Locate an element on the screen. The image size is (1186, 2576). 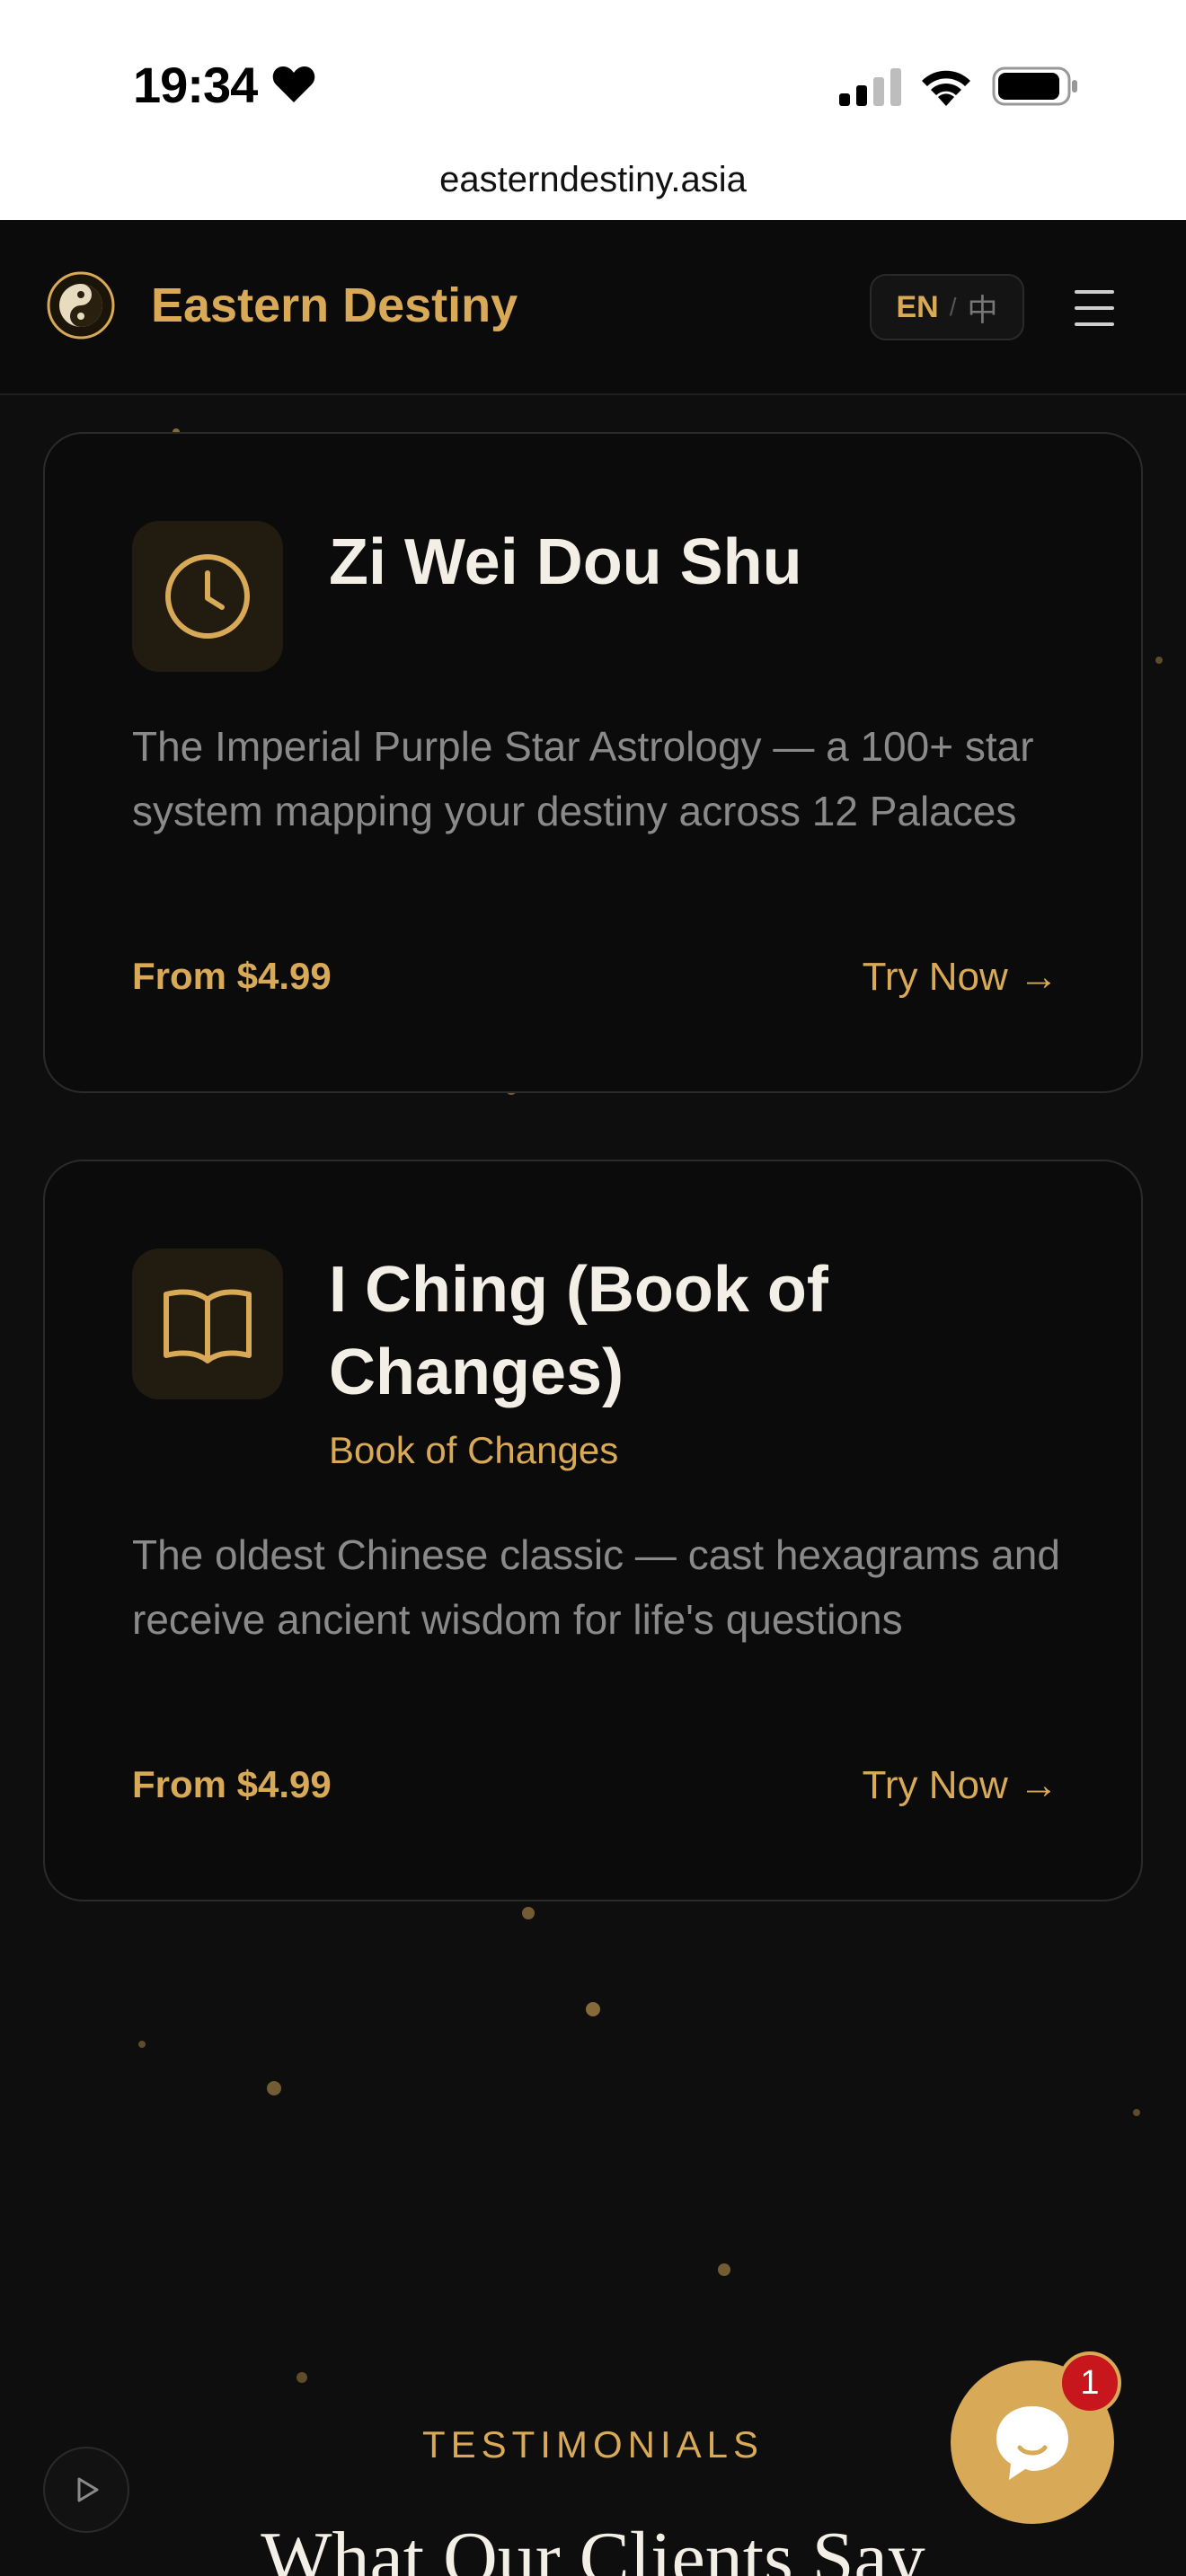
chat-notification-badge: 1 is located at coordinates (1089, 2382).